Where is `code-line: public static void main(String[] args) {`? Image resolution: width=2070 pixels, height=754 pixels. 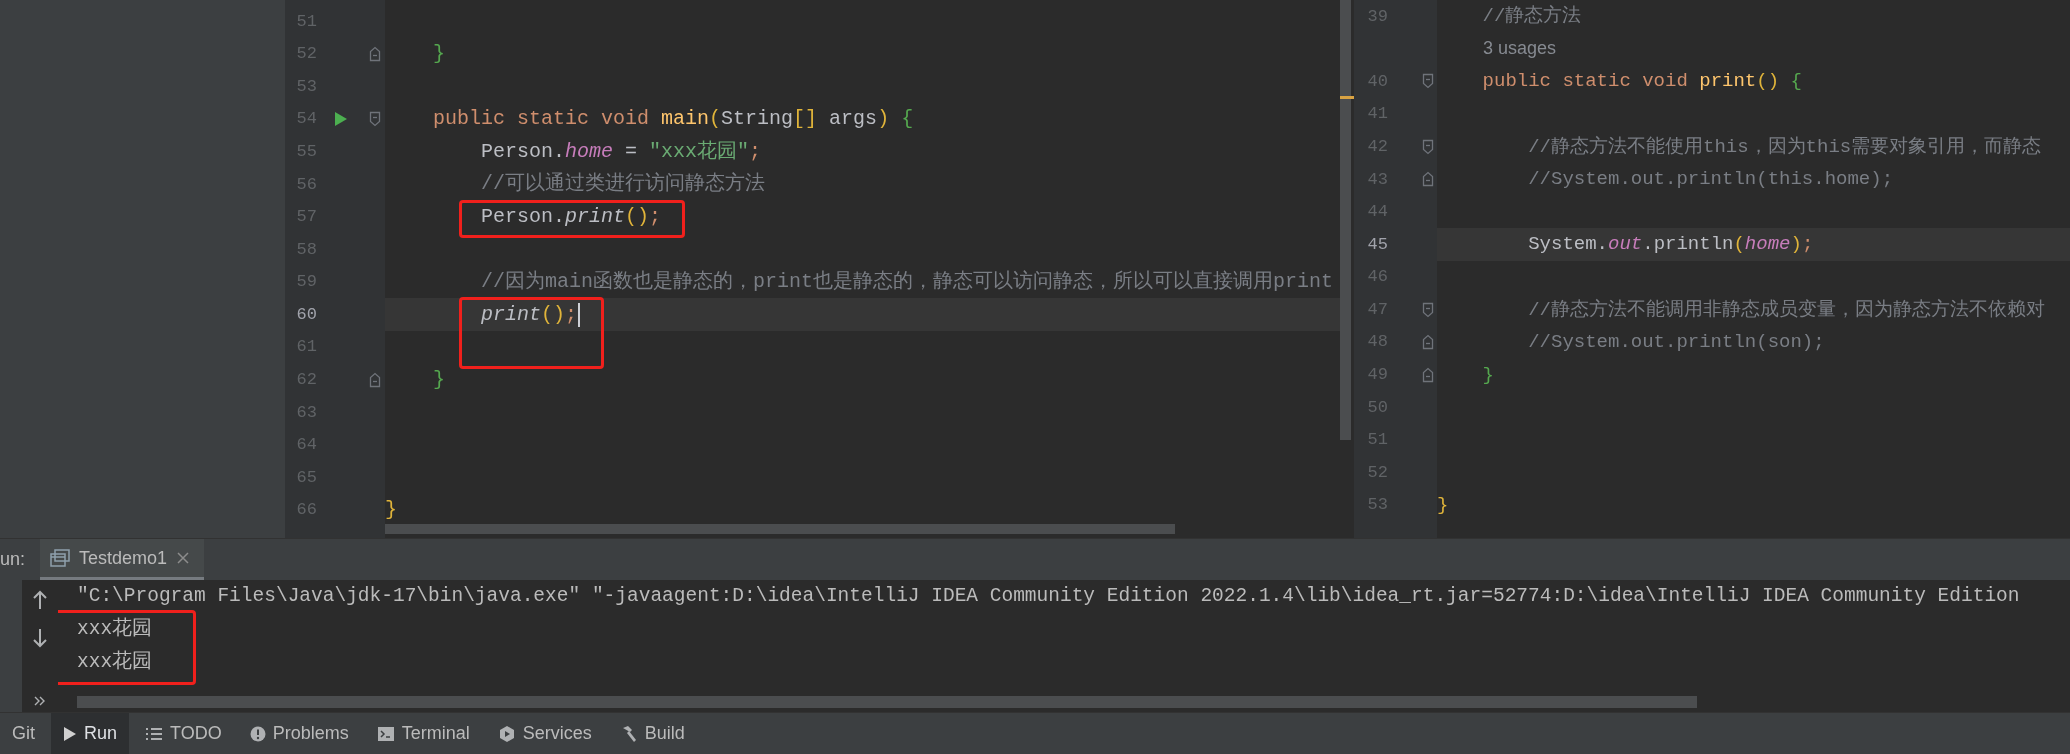 code-line: public static void main(String[] args) { is located at coordinates (673, 119).